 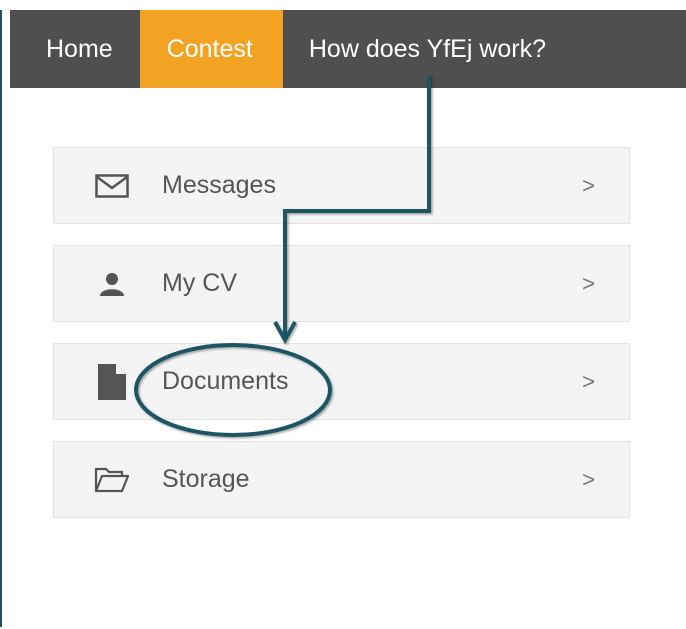 What do you see at coordinates (199, 283) in the screenshot?
I see `menu-label-my-cv: My CV` at bounding box center [199, 283].